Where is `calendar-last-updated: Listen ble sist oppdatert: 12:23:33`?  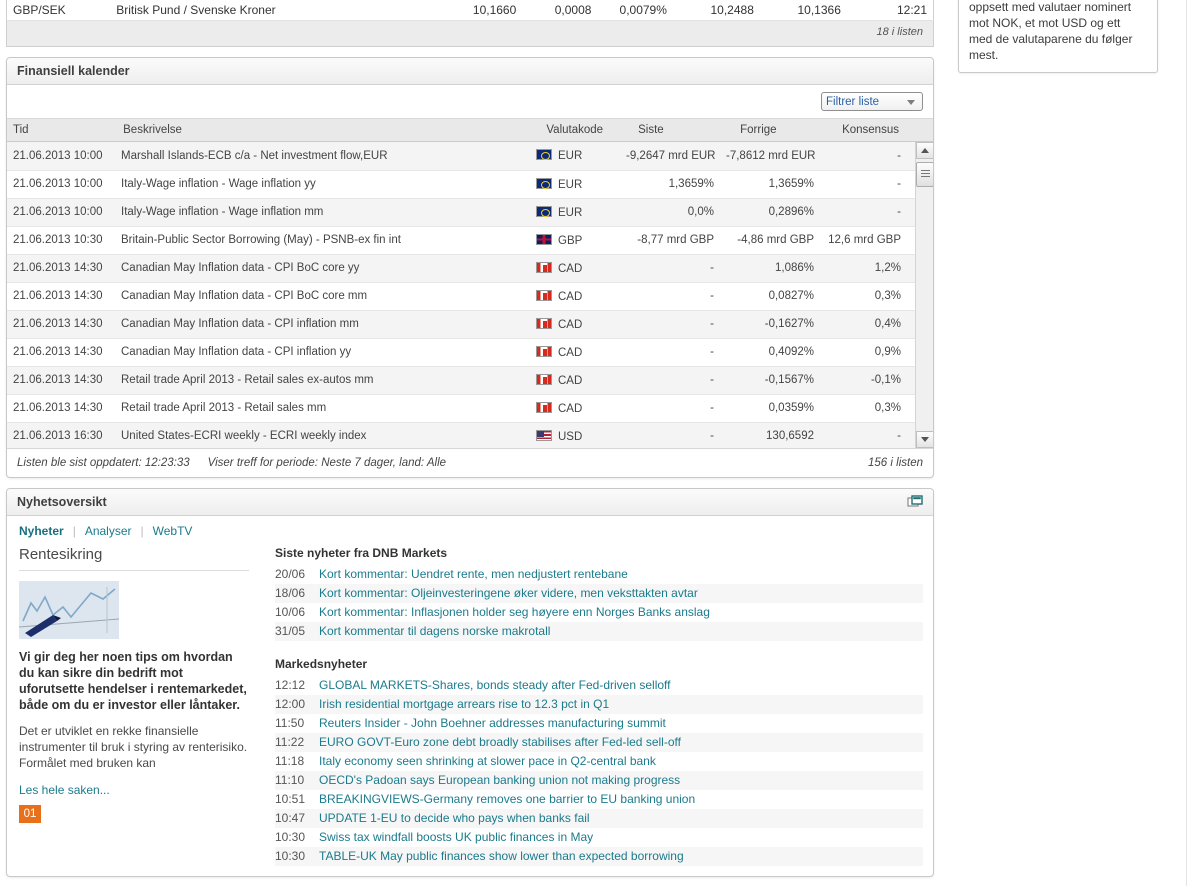
calendar-last-updated: Listen ble sist oppdatert: 12:23:33 is located at coordinates (103, 463).